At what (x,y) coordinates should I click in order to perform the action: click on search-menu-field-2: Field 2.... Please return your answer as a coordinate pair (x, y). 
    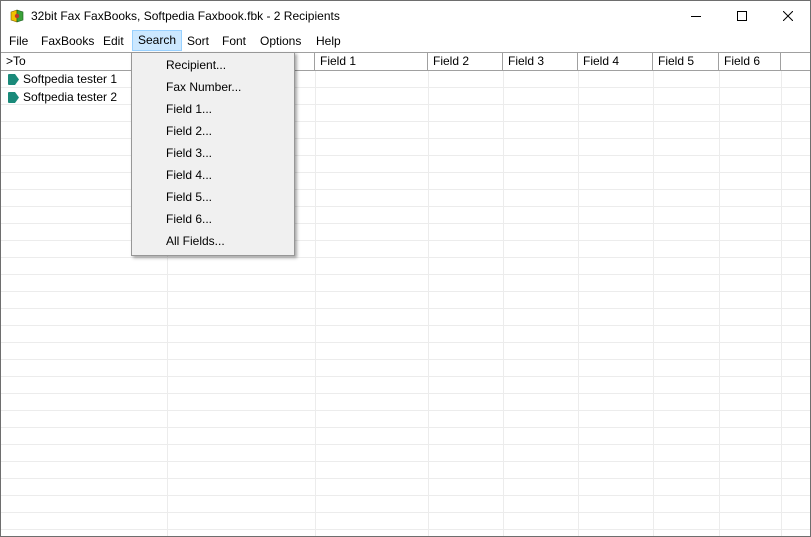
    Looking at the image, I should click on (189, 131).